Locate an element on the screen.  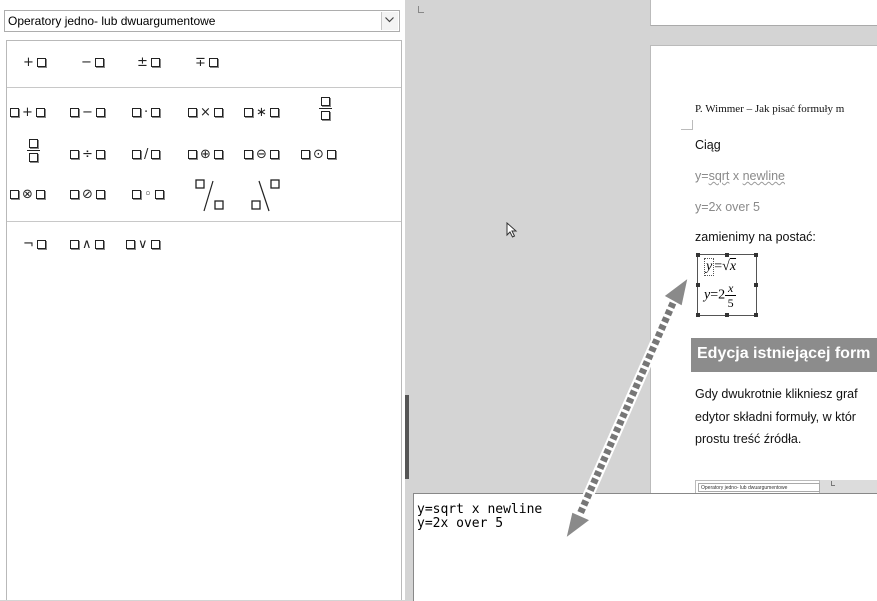
logic-or-button: ∨ is located at coordinates (143, 244).